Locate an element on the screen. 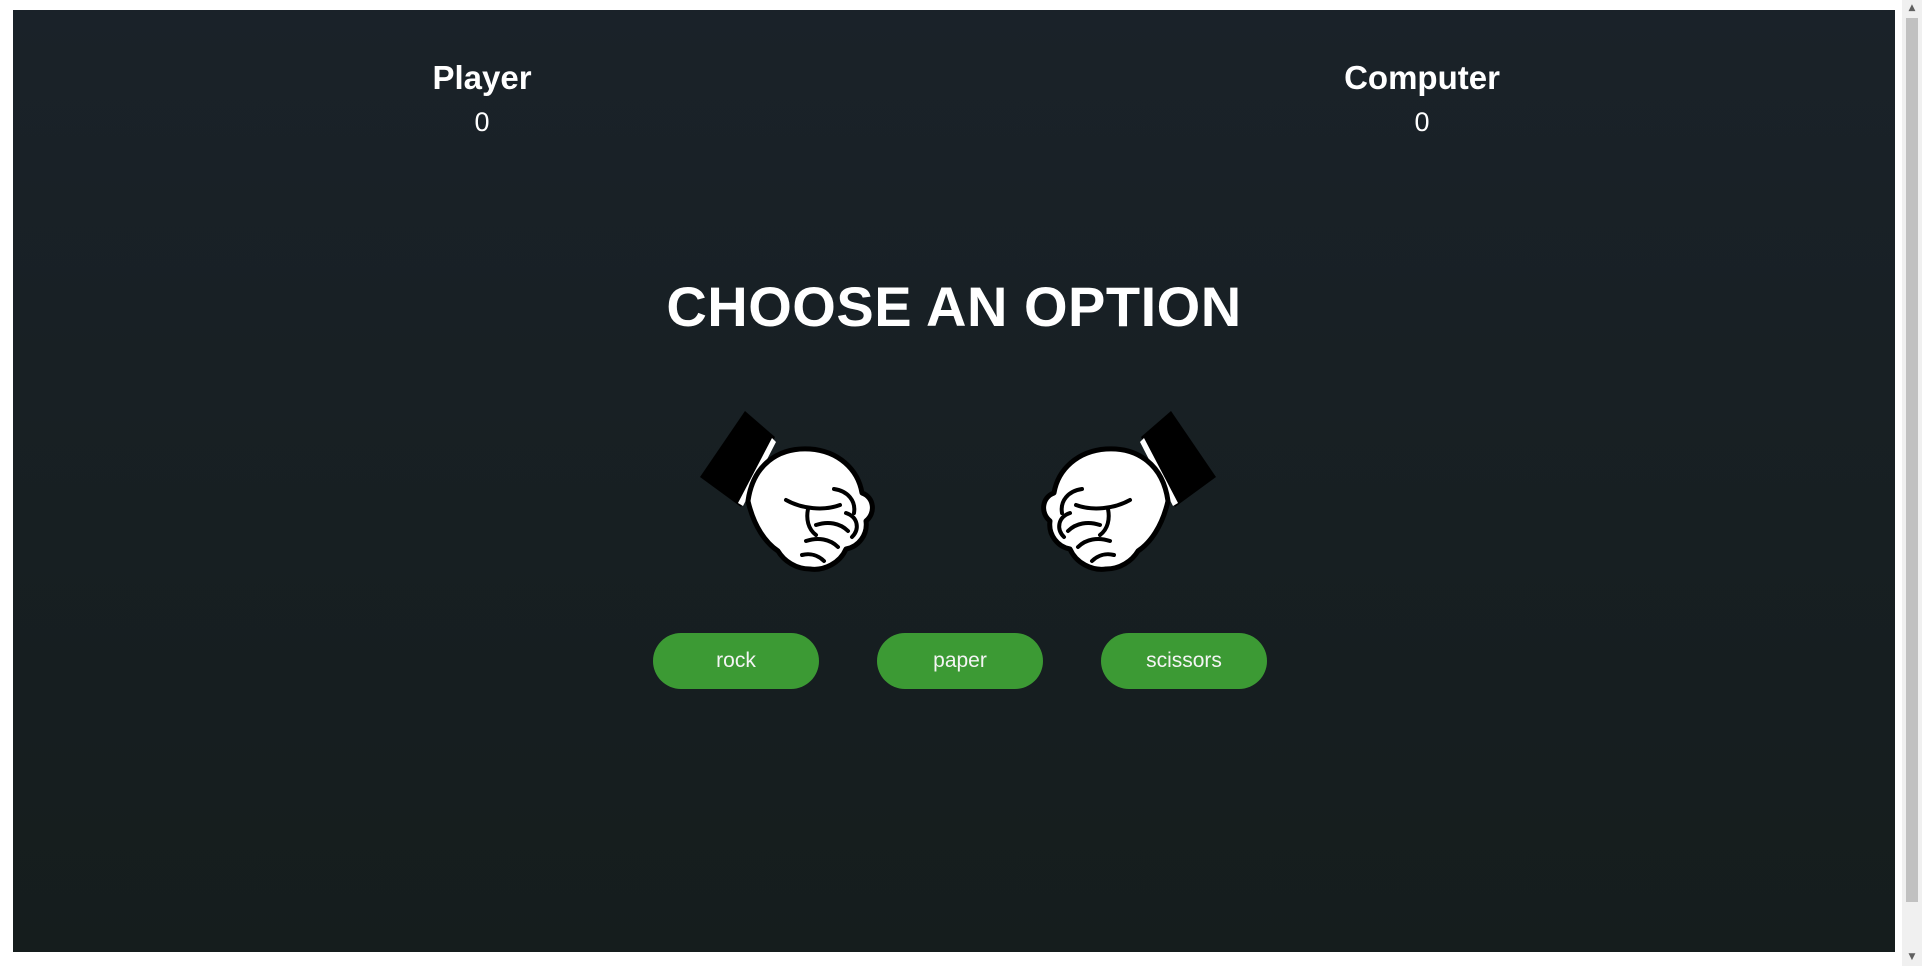  rock-button: rock is located at coordinates (736, 661).